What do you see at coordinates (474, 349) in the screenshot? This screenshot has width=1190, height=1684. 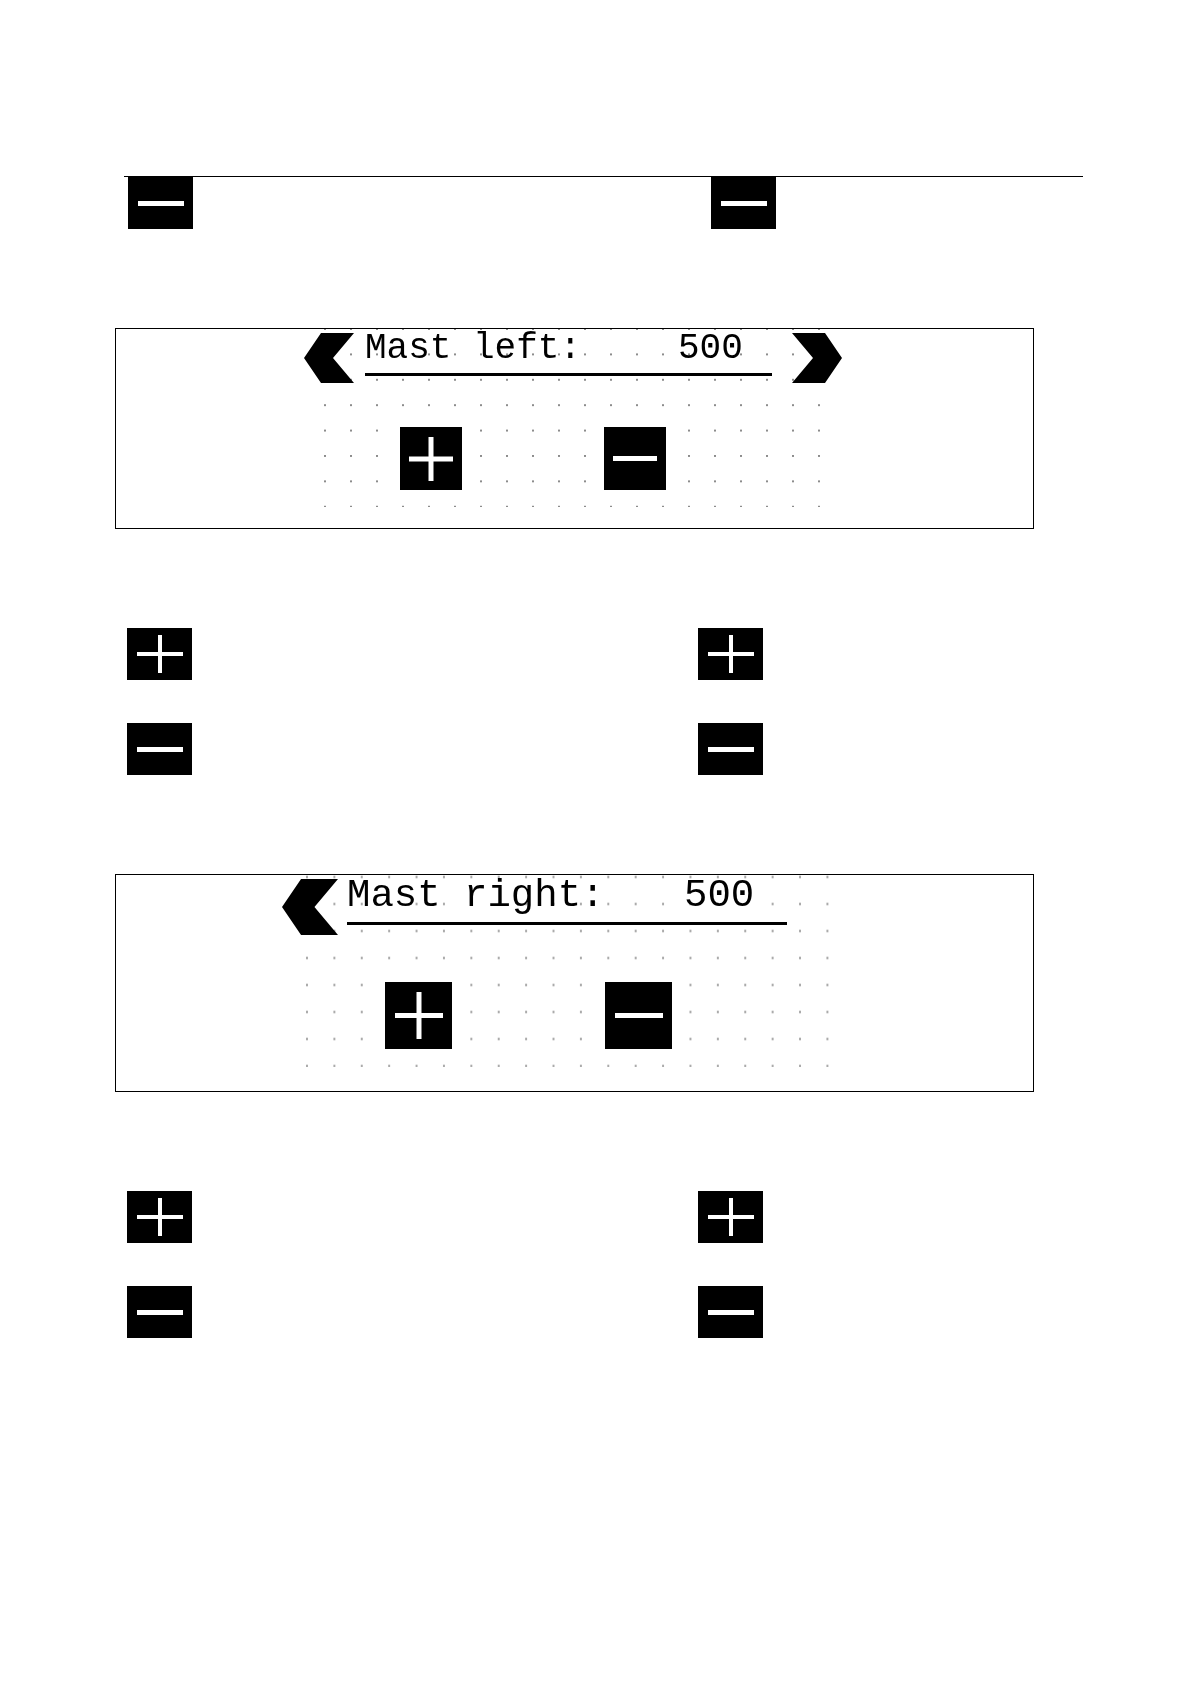 I see `setting-label: Mast left:` at bounding box center [474, 349].